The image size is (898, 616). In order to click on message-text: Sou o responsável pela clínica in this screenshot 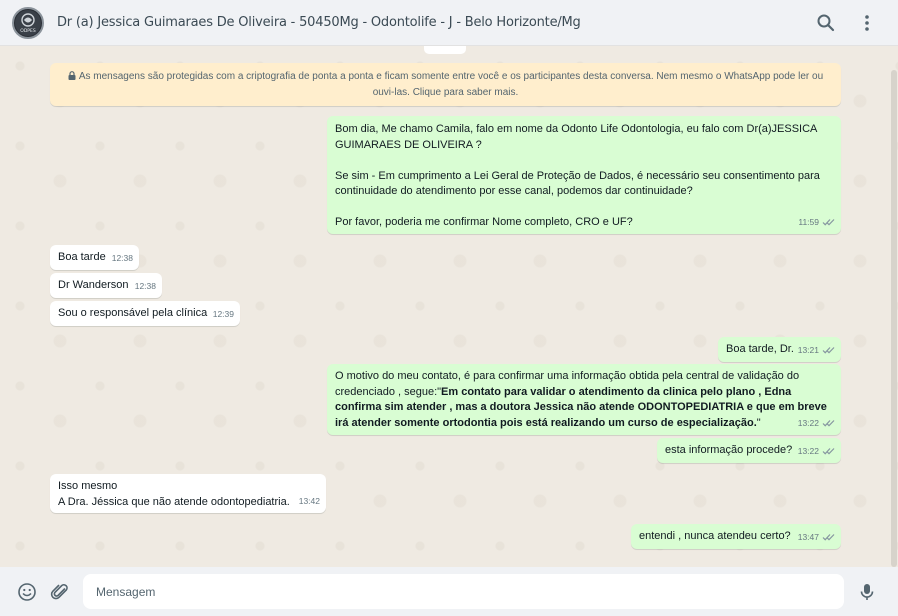, I will do `click(133, 313)`.